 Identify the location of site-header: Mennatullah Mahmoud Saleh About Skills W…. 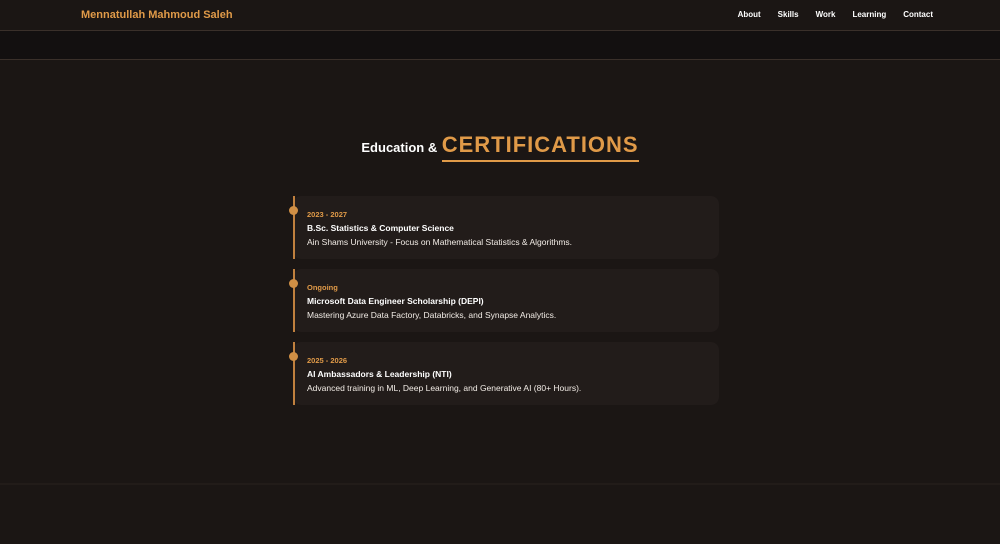
(500, 15).